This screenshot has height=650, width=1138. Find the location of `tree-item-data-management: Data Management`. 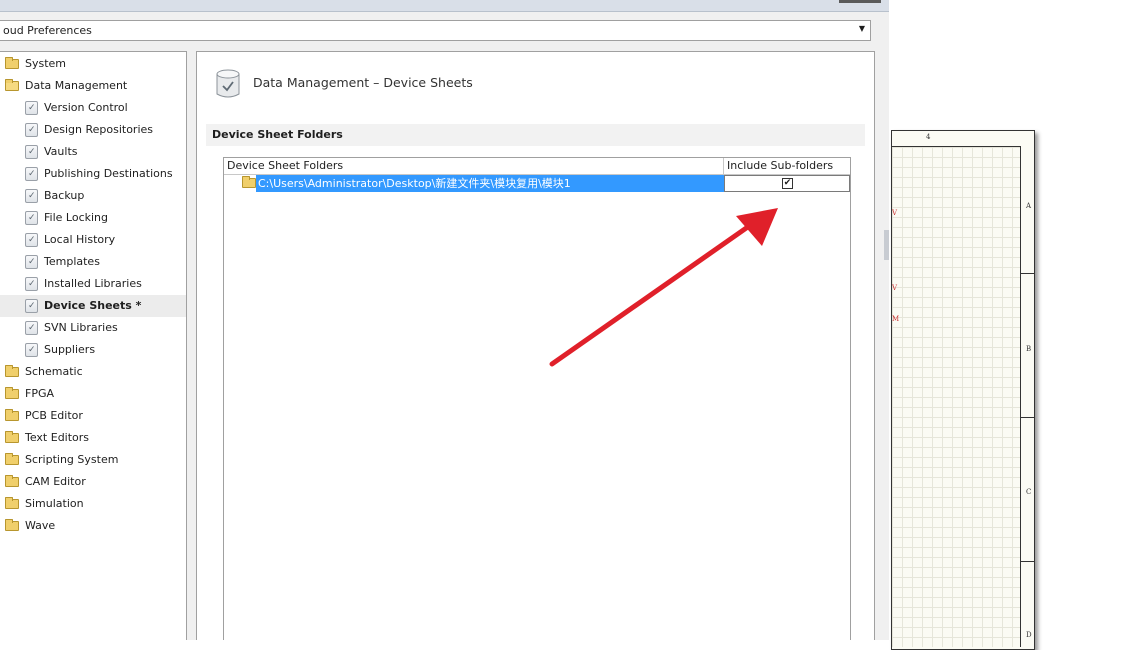

tree-item-data-management: Data Management is located at coordinates (93, 86).